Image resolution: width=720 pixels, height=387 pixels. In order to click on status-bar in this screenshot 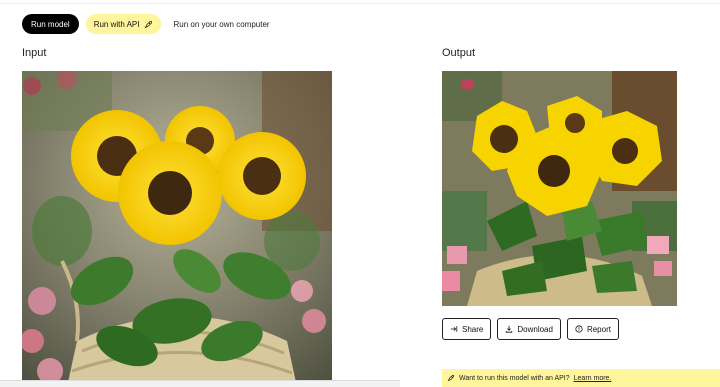, I will do `click(200, 383)`.